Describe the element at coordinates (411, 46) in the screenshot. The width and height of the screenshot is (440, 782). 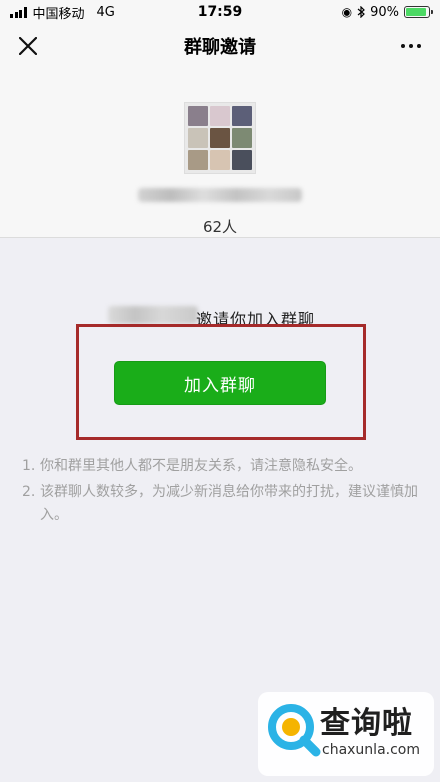
I see `more-dots-icon` at that location.